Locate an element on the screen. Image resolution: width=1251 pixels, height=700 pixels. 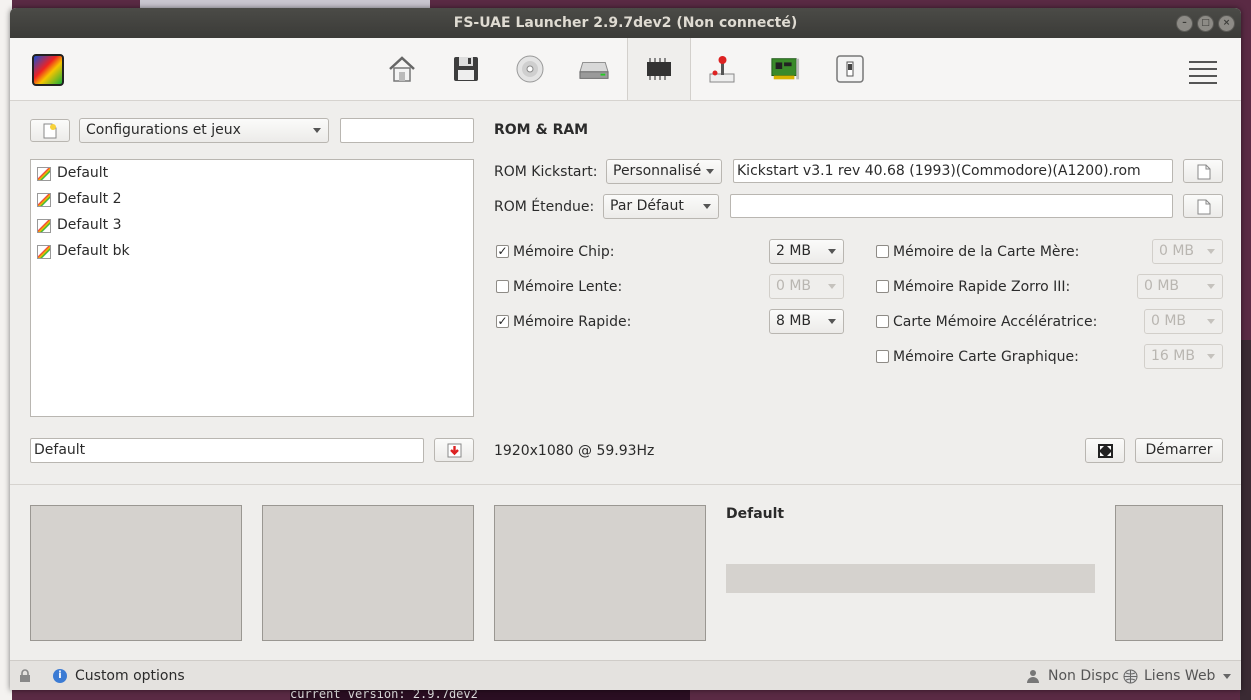
config-name-input: Default is located at coordinates (227, 450).